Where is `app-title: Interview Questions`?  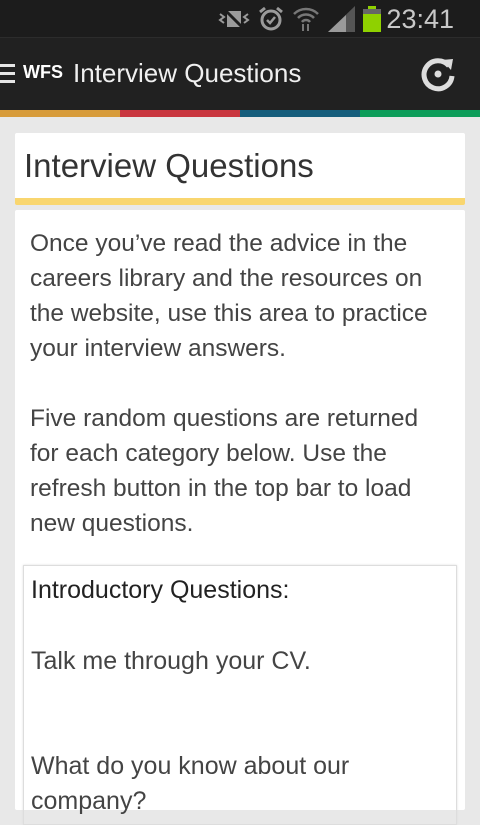 app-title: Interview Questions is located at coordinates (187, 73).